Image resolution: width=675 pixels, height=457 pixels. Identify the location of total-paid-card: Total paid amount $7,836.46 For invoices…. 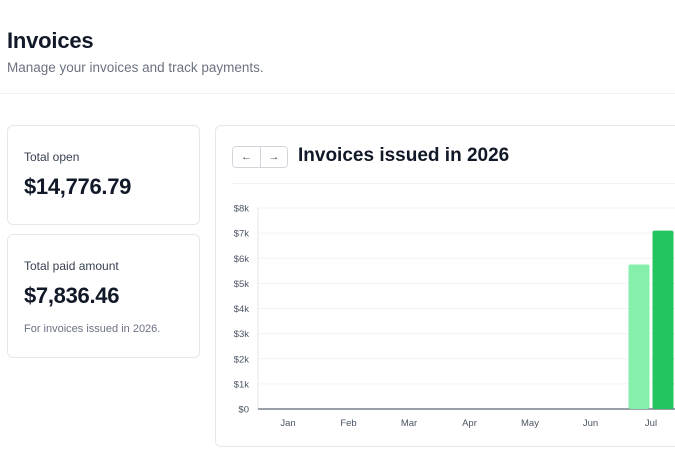
(103, 296).